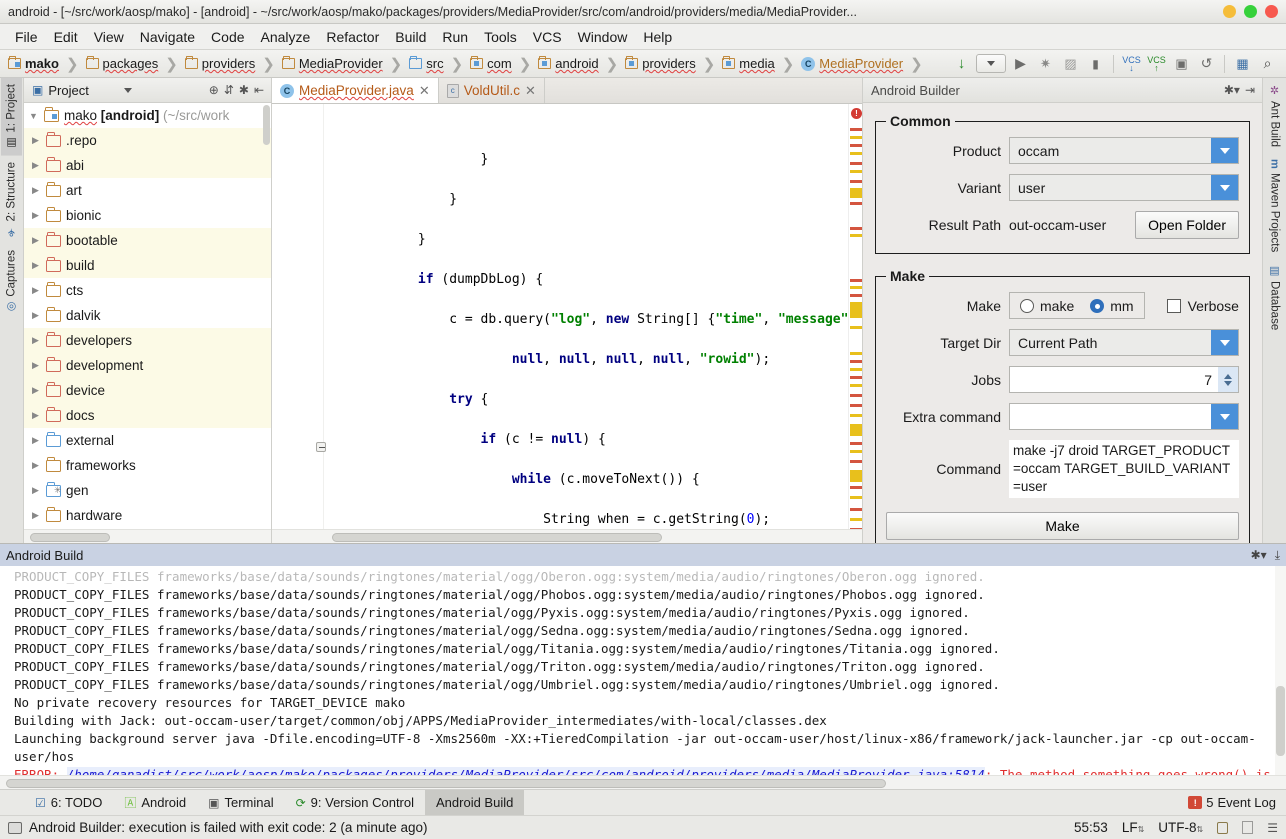 The height and width of the screenshot is (839, 1286). I want to click on vcs-update-icon: VCS ↓, so click(1131, 63).